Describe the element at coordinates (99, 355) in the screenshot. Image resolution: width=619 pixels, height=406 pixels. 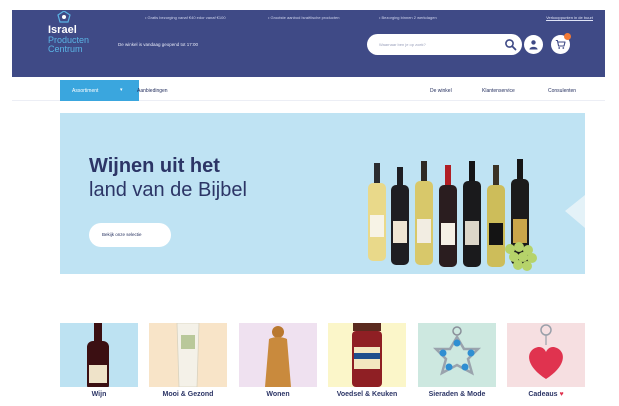
I see `category-wine-image` at that location.